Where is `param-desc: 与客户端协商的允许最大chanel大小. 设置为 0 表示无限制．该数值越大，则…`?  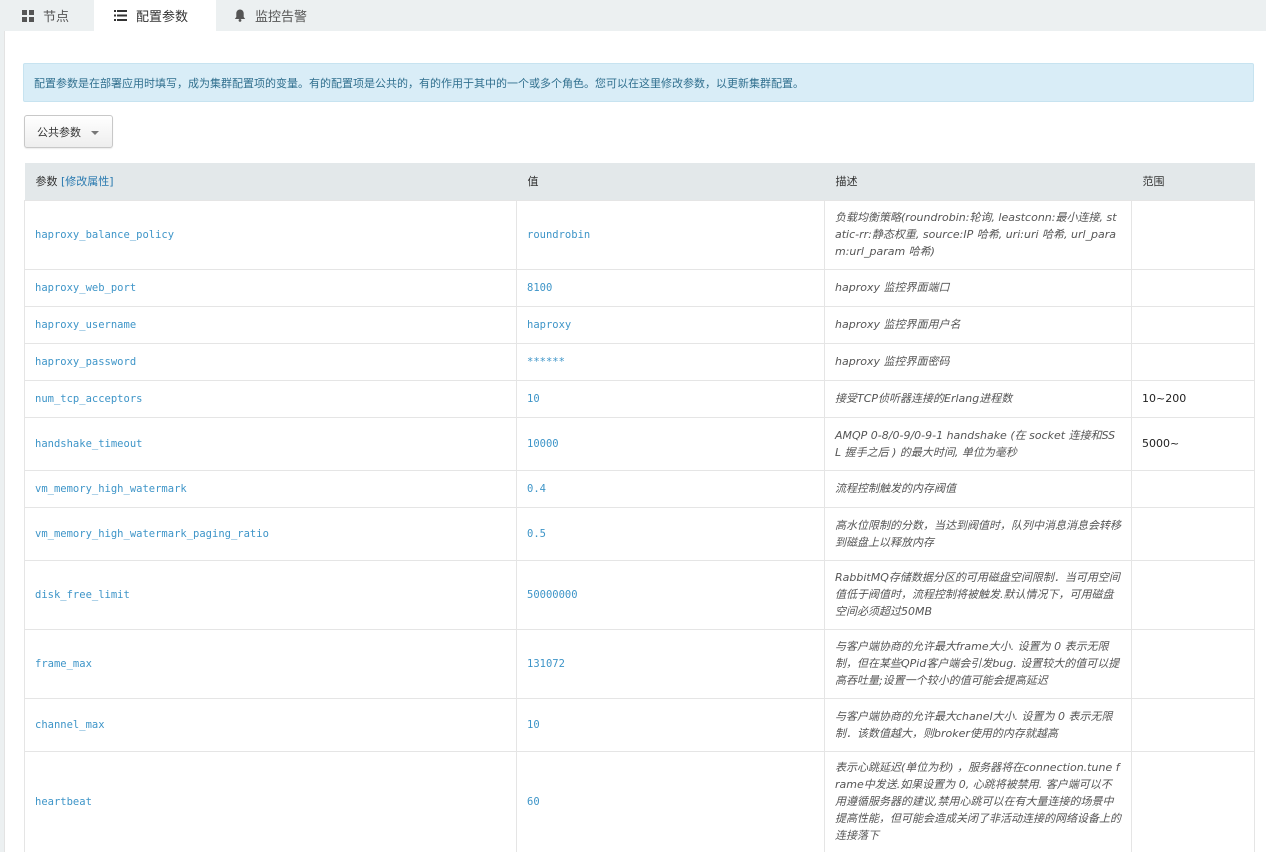 param-desc: 与客户端协商的允许最大chanel大小. 设置为 0 表示无限制．该数值越大，则… is located at coordinates (978, 724).